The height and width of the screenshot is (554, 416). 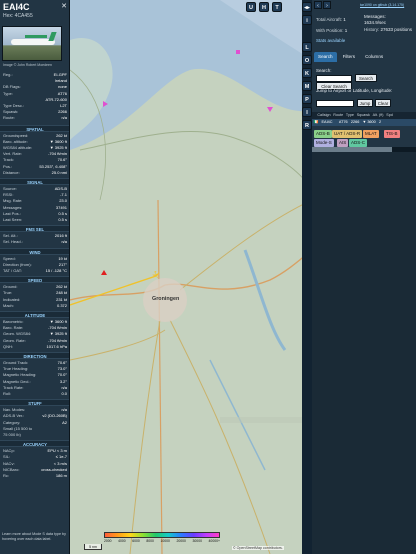 I want to click on info-value: 25.0 nmi, so click(x=59, y=172).